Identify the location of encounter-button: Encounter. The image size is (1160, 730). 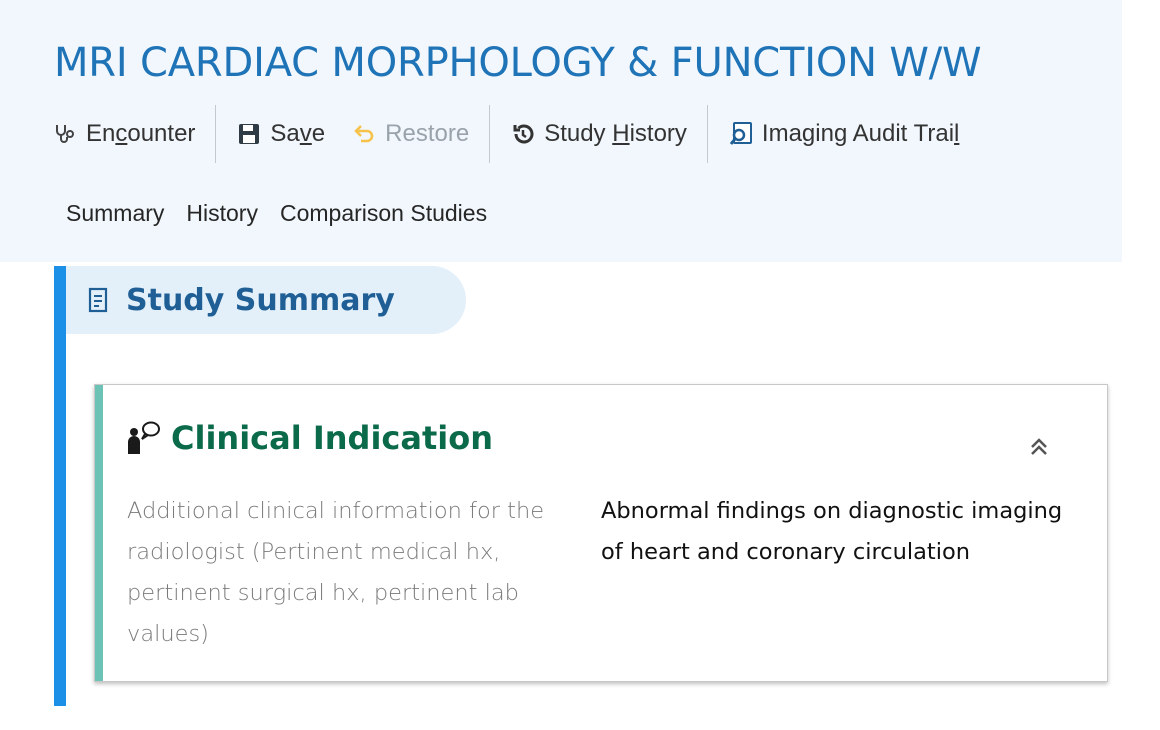
(123, 134).